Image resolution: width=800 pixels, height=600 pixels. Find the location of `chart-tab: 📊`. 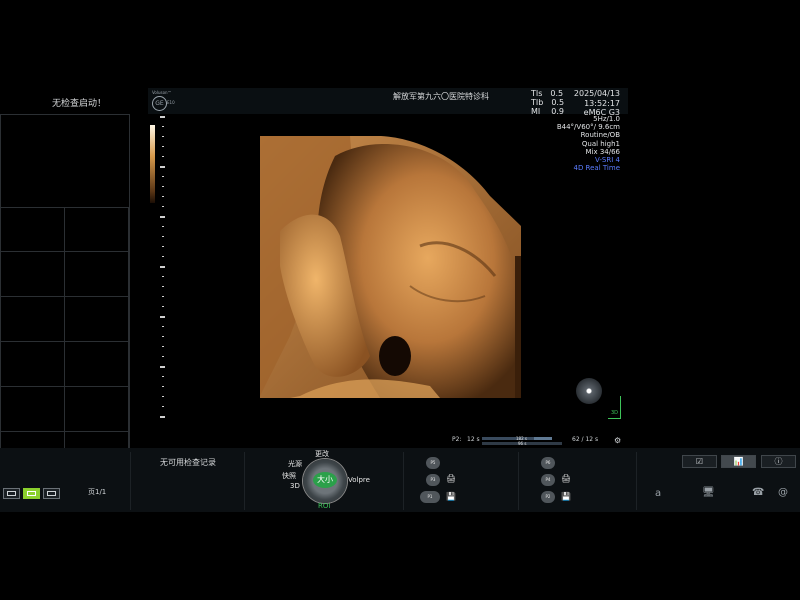

chart-tab: 📊 is located at coordinates (738, 461).